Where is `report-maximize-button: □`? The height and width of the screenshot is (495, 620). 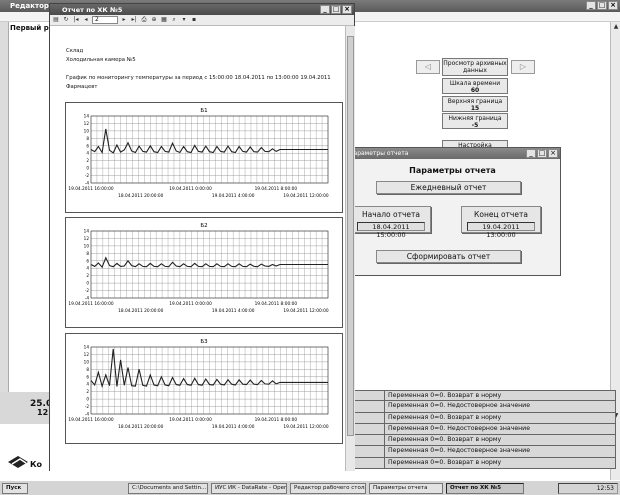
report-maximize-button: □ is located at coordinates (336, 9).